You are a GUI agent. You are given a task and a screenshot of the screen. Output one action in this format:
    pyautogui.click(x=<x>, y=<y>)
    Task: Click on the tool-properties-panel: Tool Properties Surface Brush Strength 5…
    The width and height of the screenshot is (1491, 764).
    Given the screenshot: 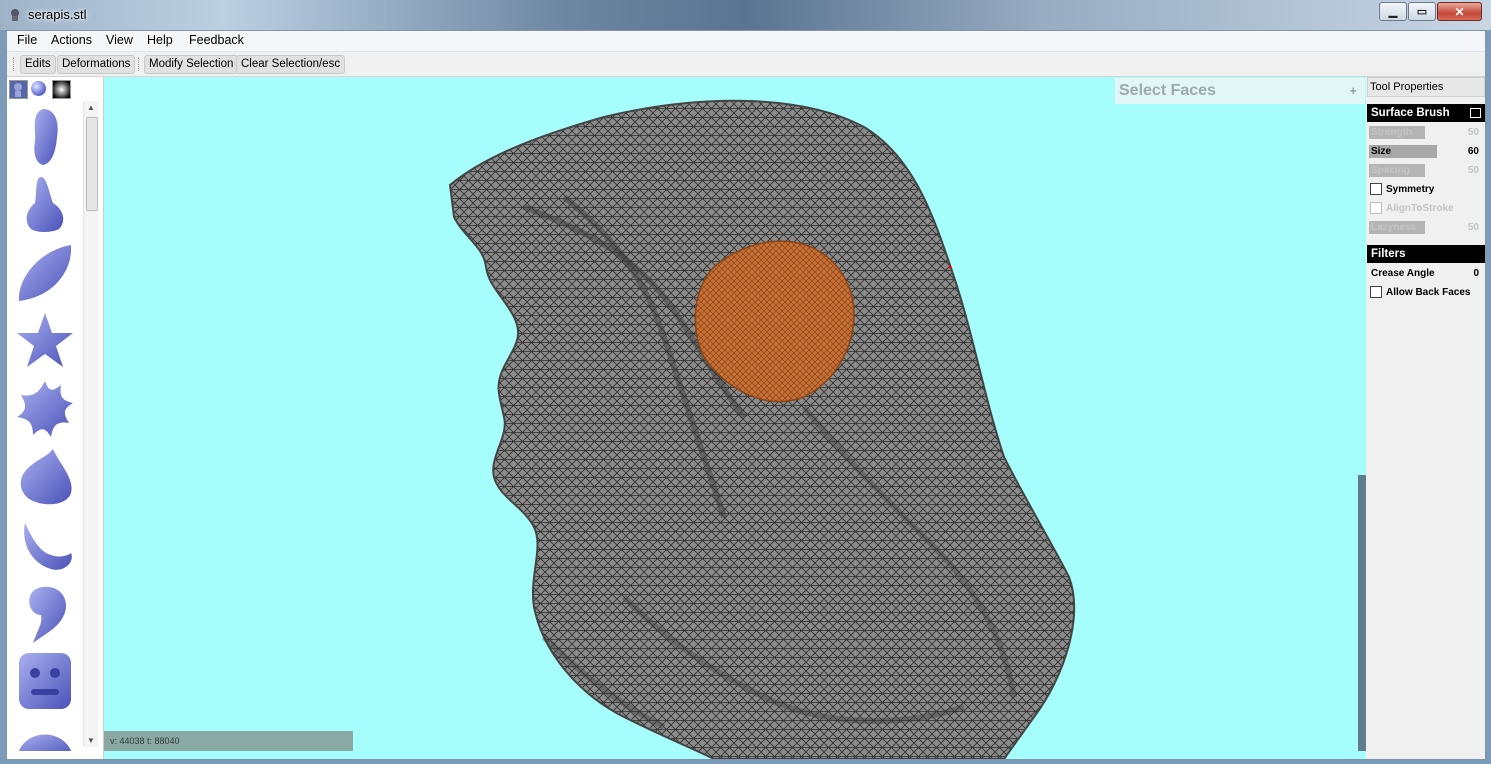 What is the action you would take?
    pyautogui.click(x=1426, y=418)
    